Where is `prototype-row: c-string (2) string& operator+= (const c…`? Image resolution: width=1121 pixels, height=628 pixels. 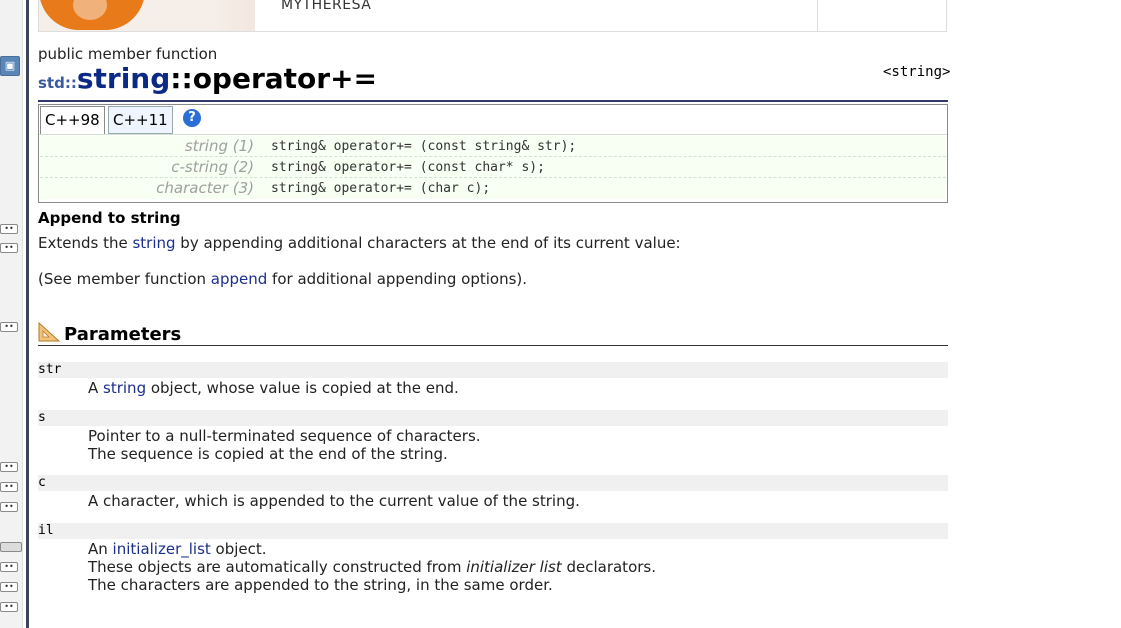
prototype-row: c-string (2) string& operator+= (const c… is located at coordinates (493, 167).